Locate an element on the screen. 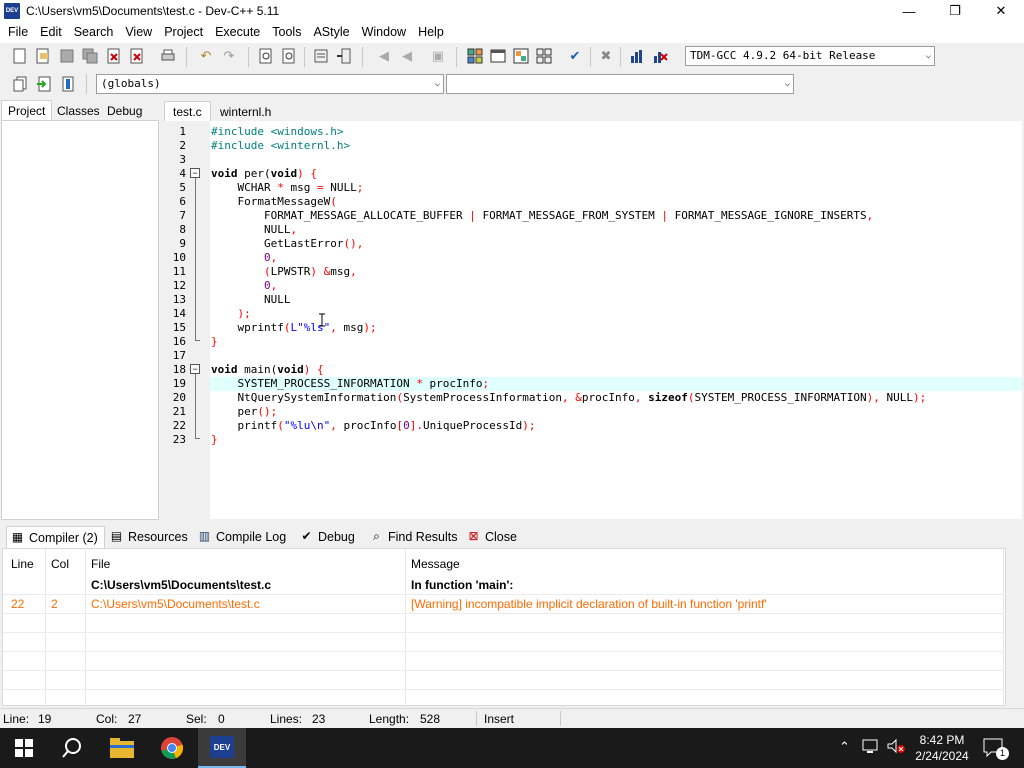  status-col-value: 27 is located at coordinates (135, 719).